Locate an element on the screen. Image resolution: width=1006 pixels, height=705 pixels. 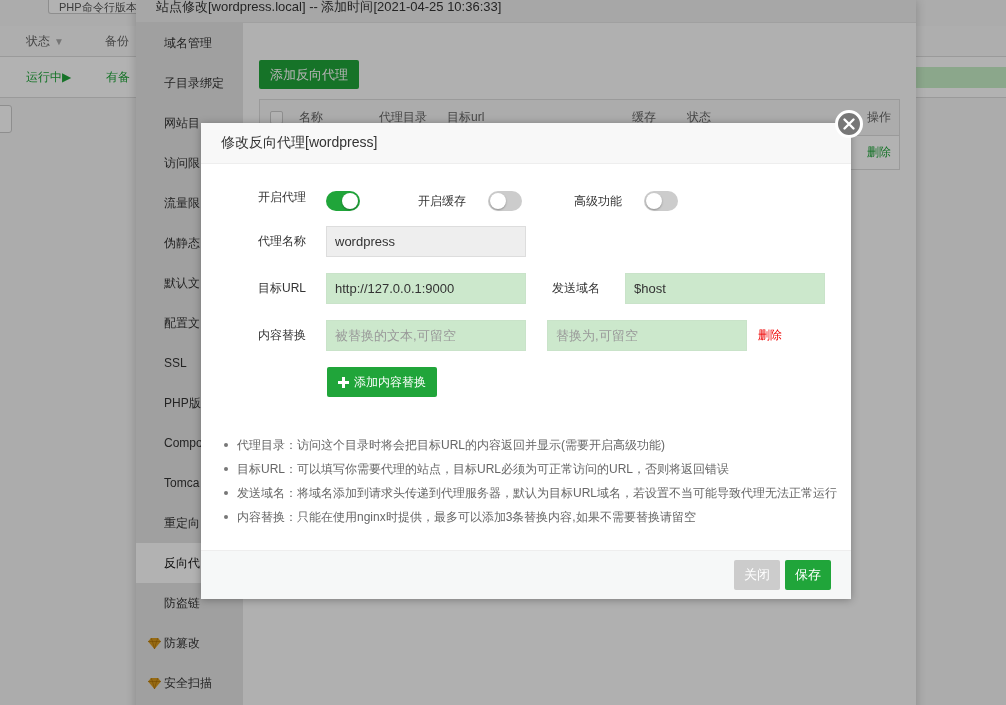
column-header: 备份 is located at coordinates (117, 41).